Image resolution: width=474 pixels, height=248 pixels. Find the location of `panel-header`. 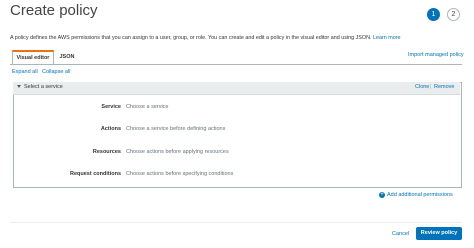

panel-header is located at coordinates (236, 88).